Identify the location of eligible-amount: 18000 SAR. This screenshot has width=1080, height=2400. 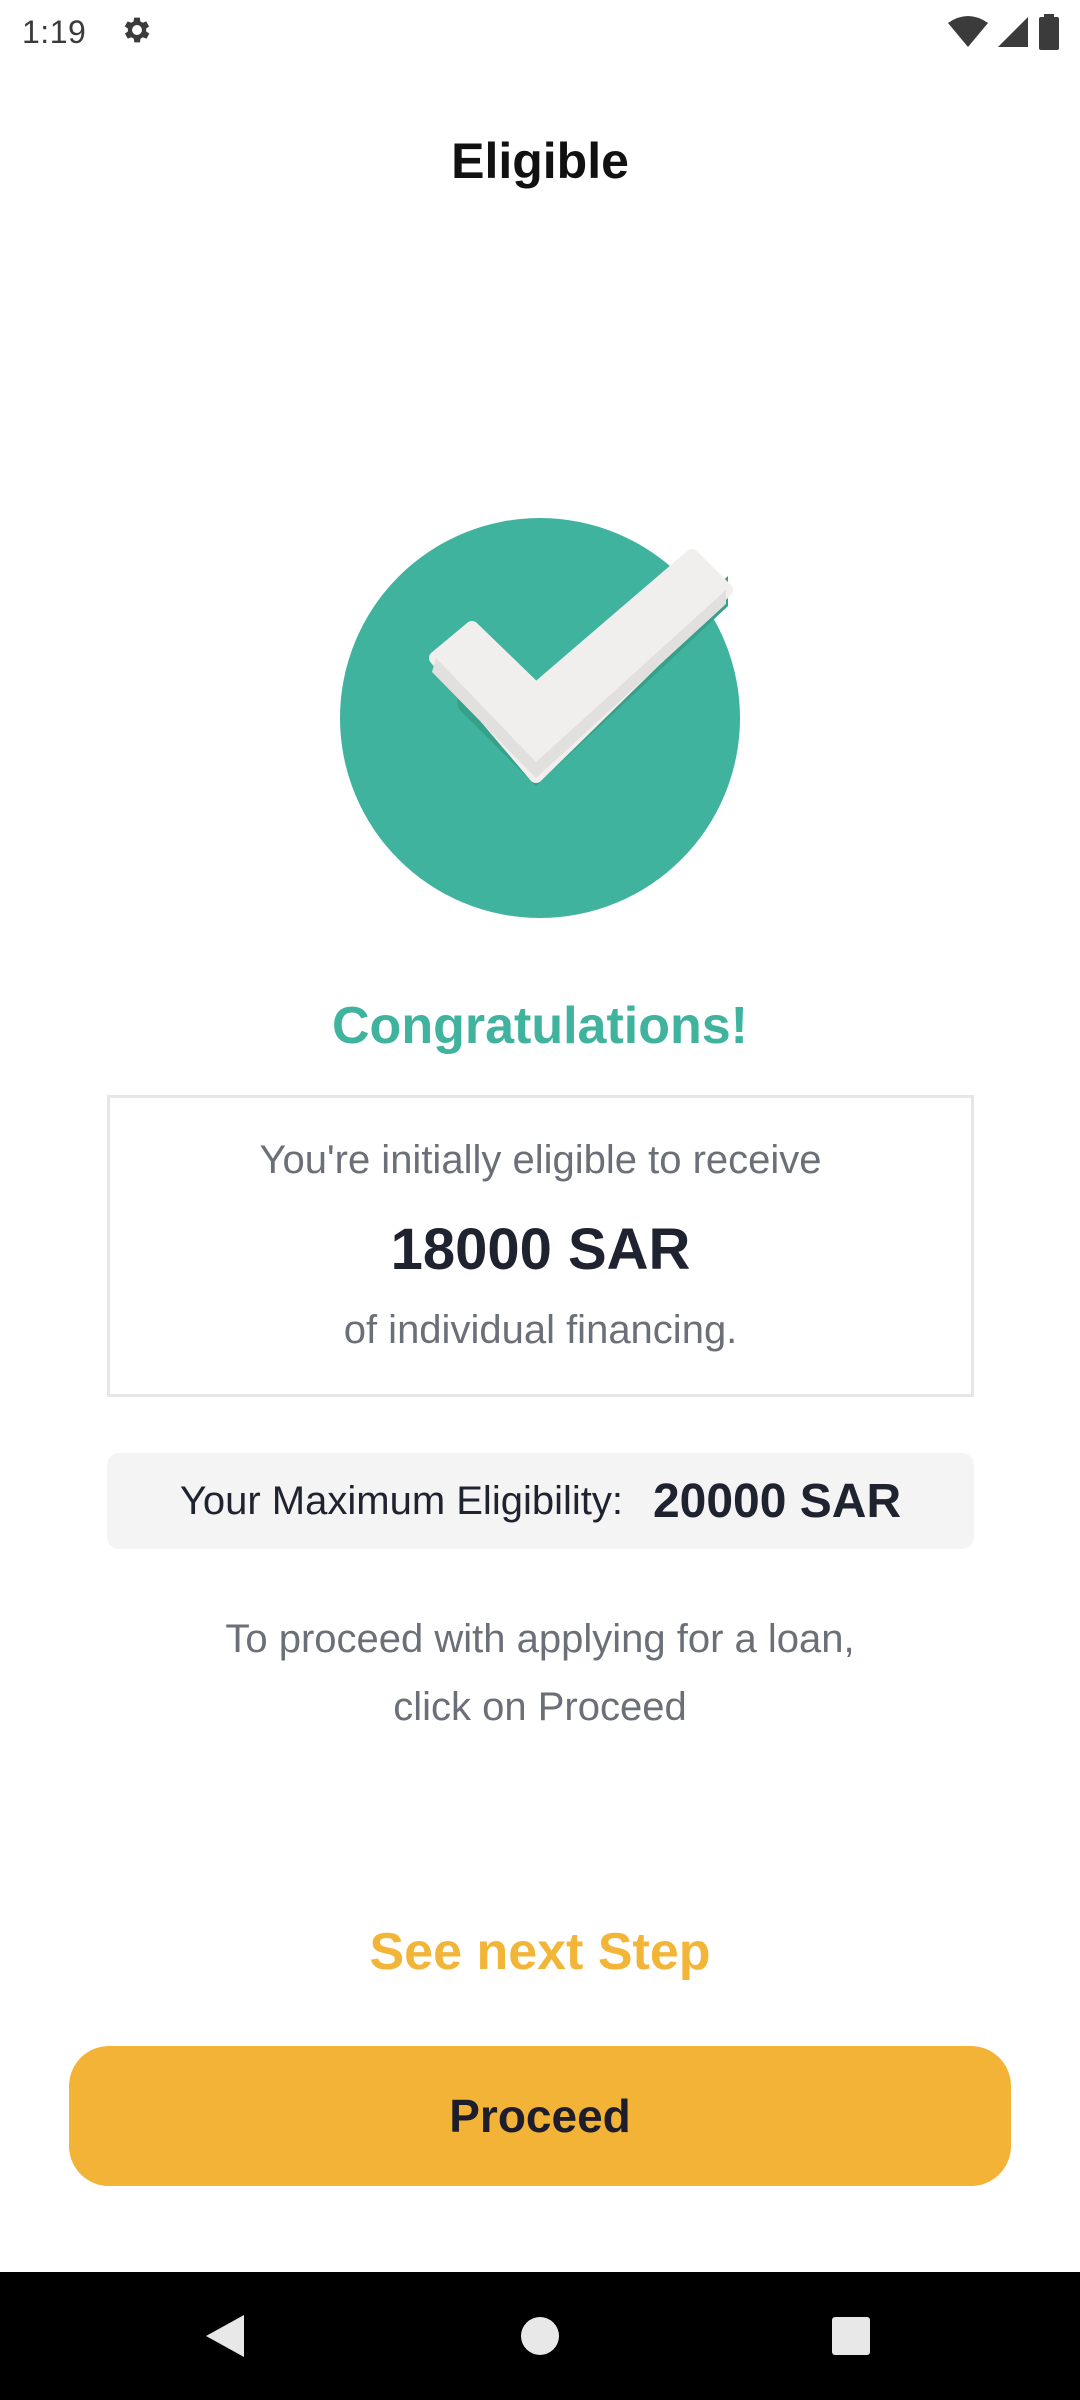
(540, 1249).